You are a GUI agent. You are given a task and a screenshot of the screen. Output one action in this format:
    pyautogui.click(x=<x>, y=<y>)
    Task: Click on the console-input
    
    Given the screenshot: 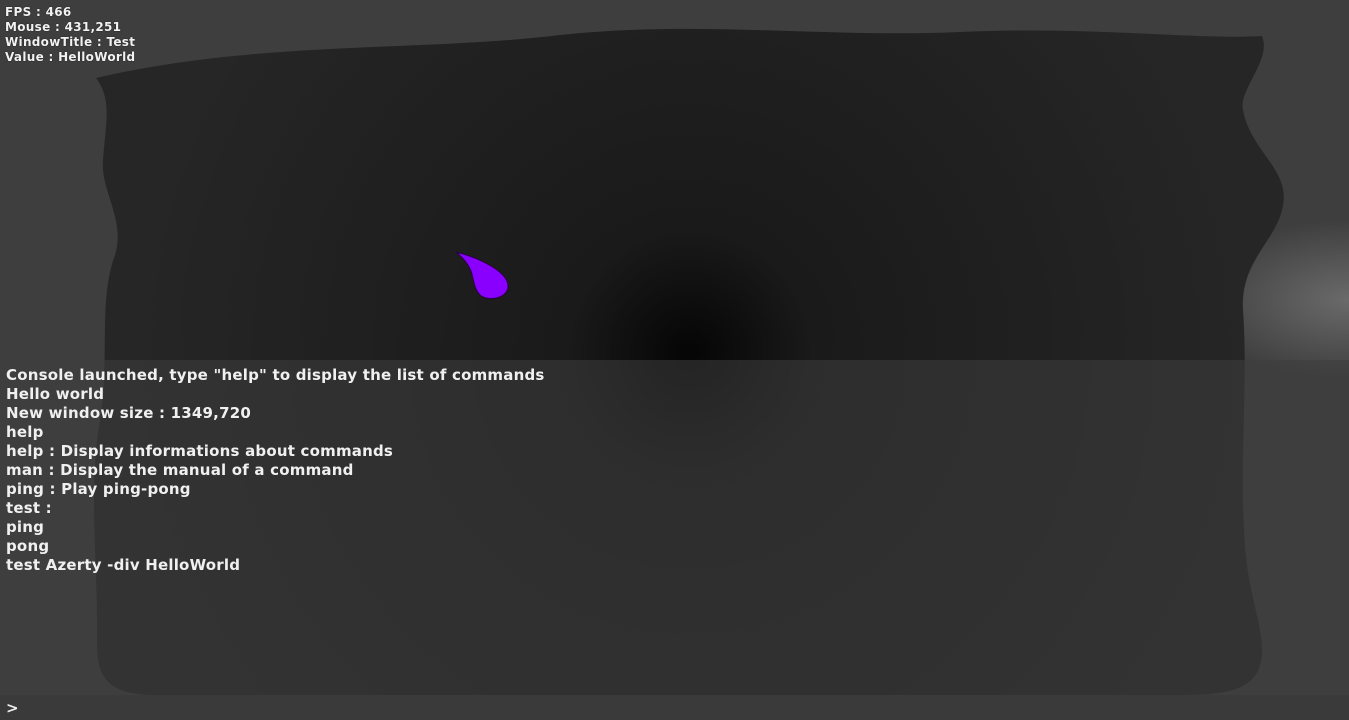 What is the action you would take?
    pyautogui.click(x=672, y=707)
    